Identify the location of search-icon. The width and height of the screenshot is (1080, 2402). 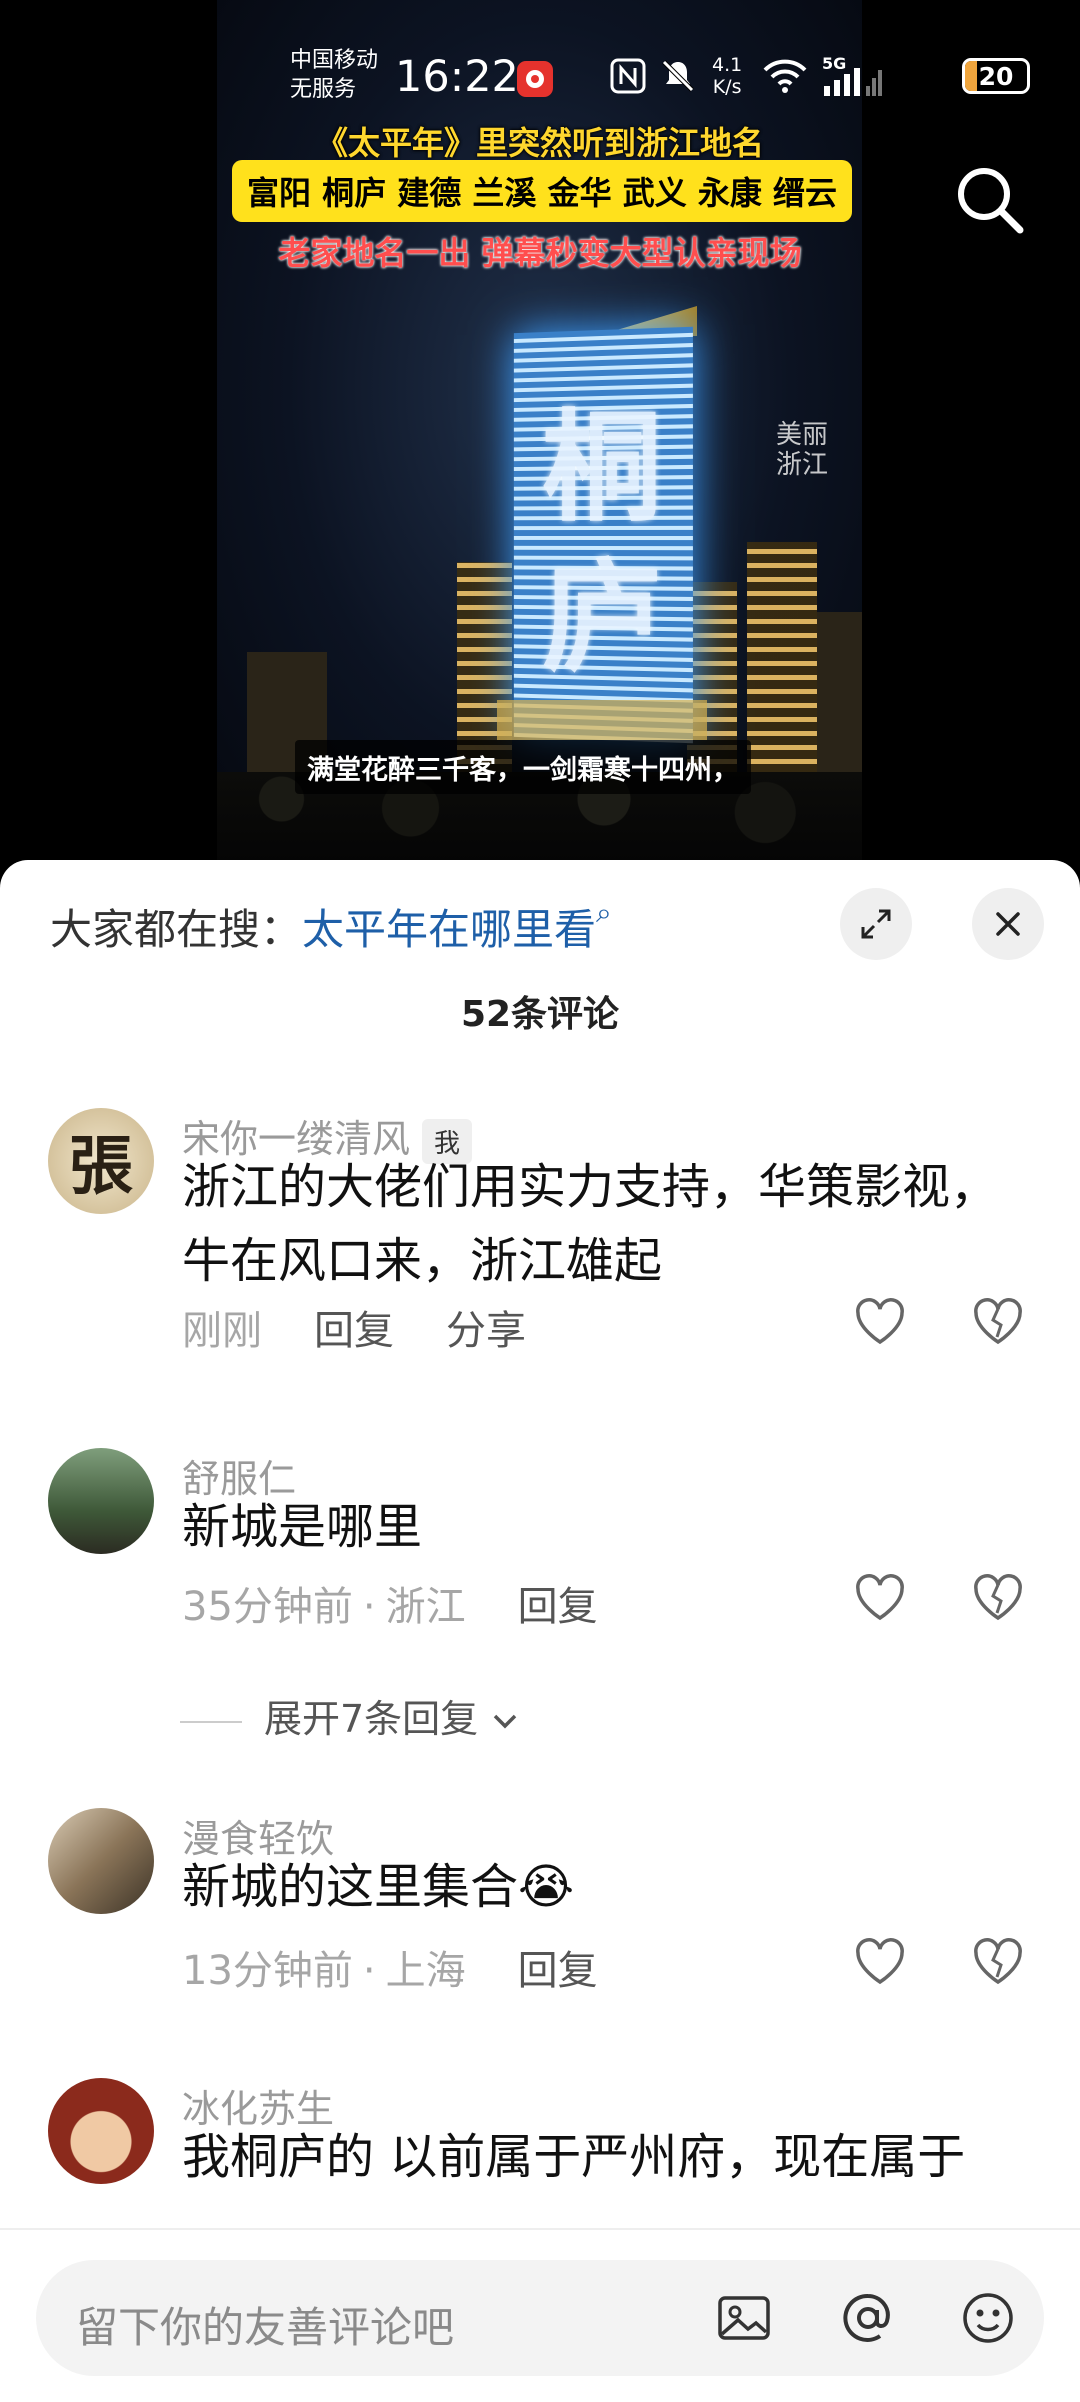
(990, 200).